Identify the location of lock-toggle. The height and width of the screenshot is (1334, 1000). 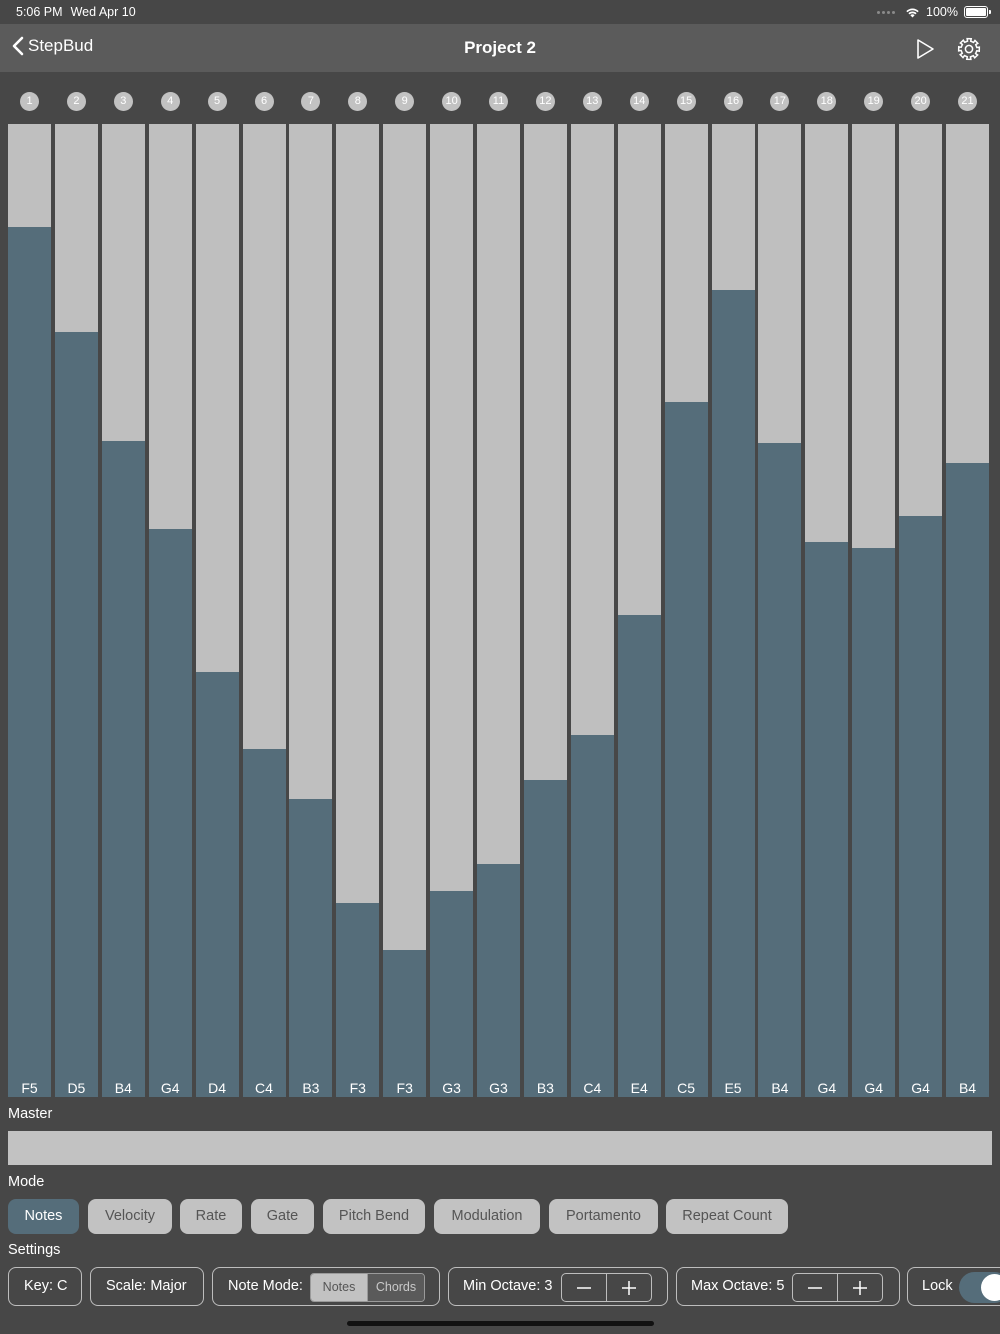
(979, 1287).